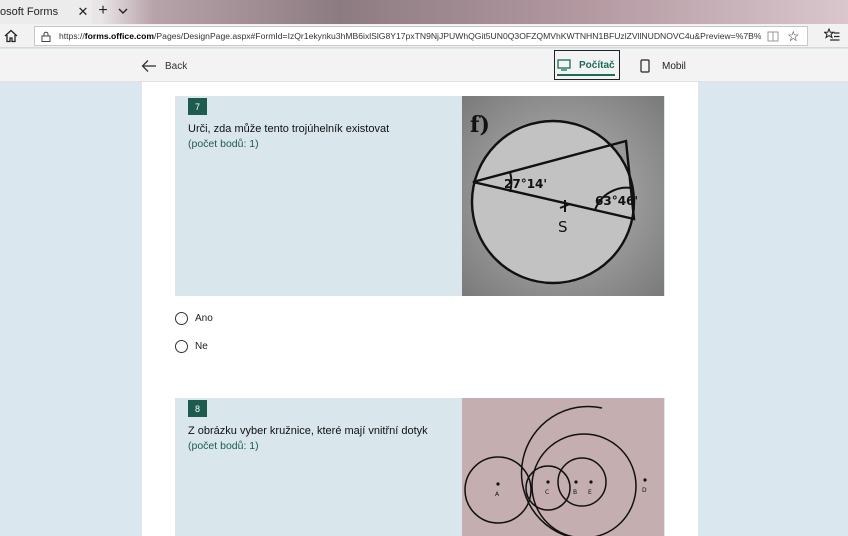 The image size is (848, 536). What do you see at coordinates (586, 75) in the screenshot?
I see `active-tab-indicator` at bounding box center [586, 75].